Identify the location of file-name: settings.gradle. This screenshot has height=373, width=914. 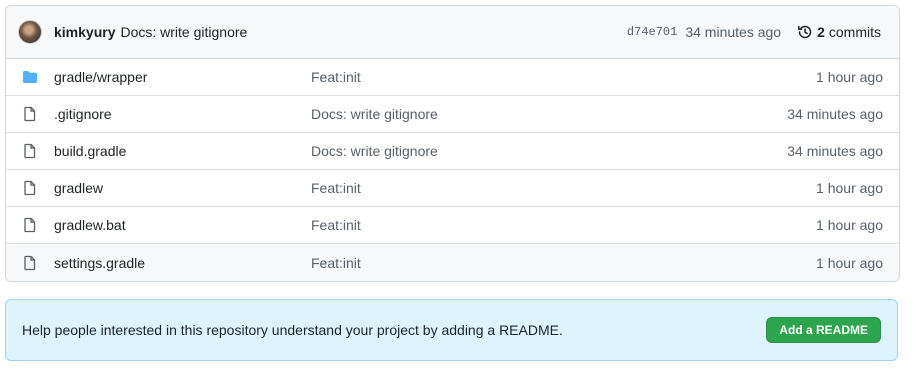
(182, 263).